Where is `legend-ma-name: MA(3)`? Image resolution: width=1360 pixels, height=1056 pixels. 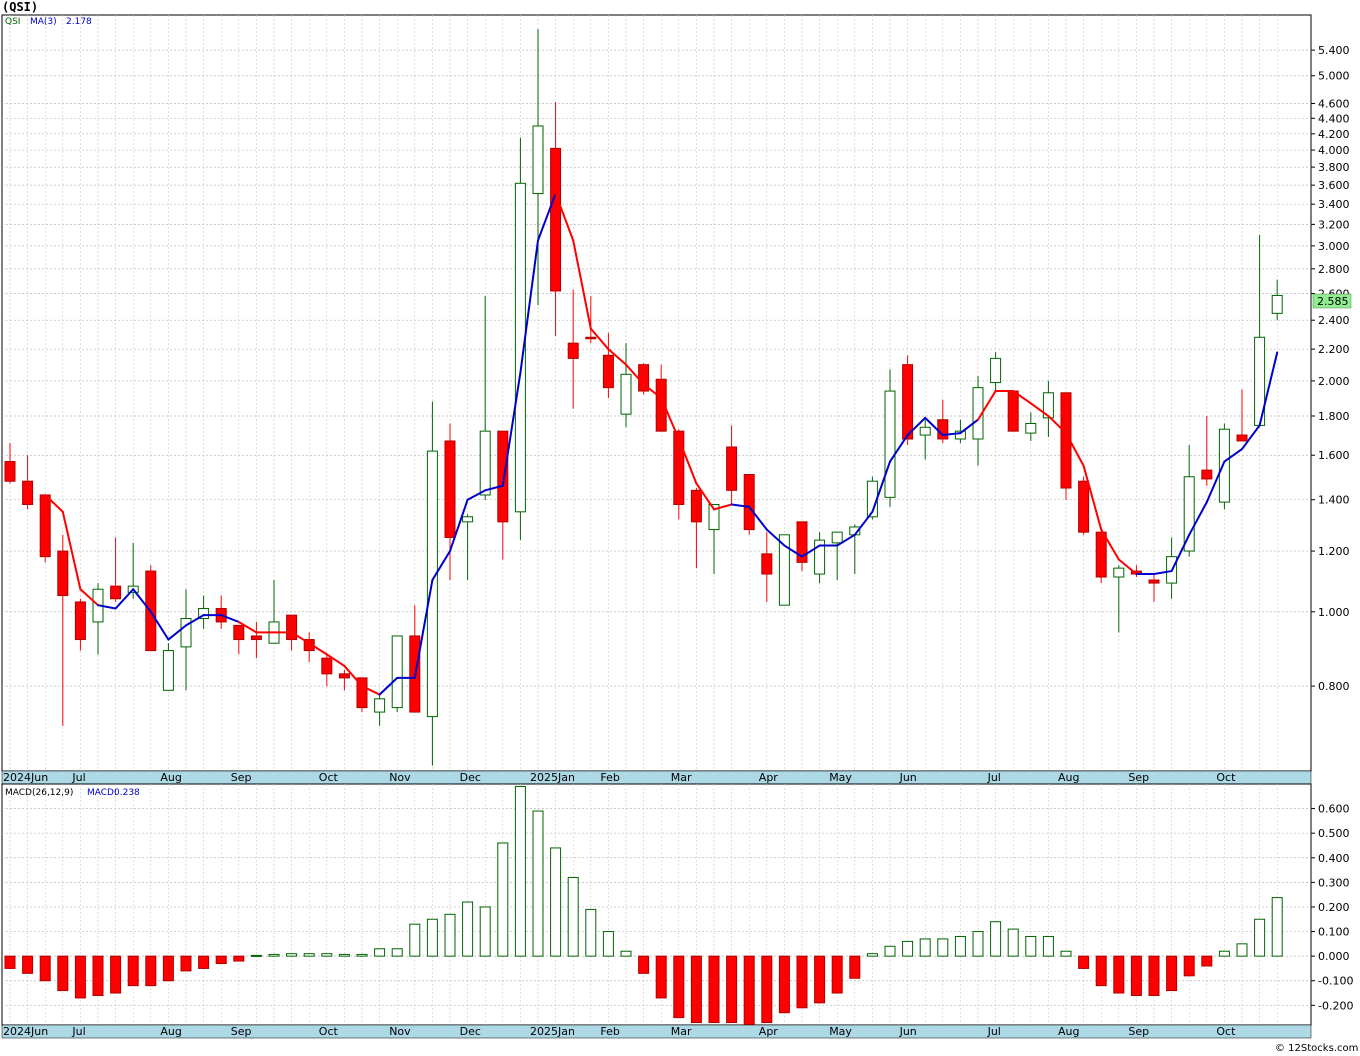
legend-ma-name: MA(3) is located at coordinates (43, 22).